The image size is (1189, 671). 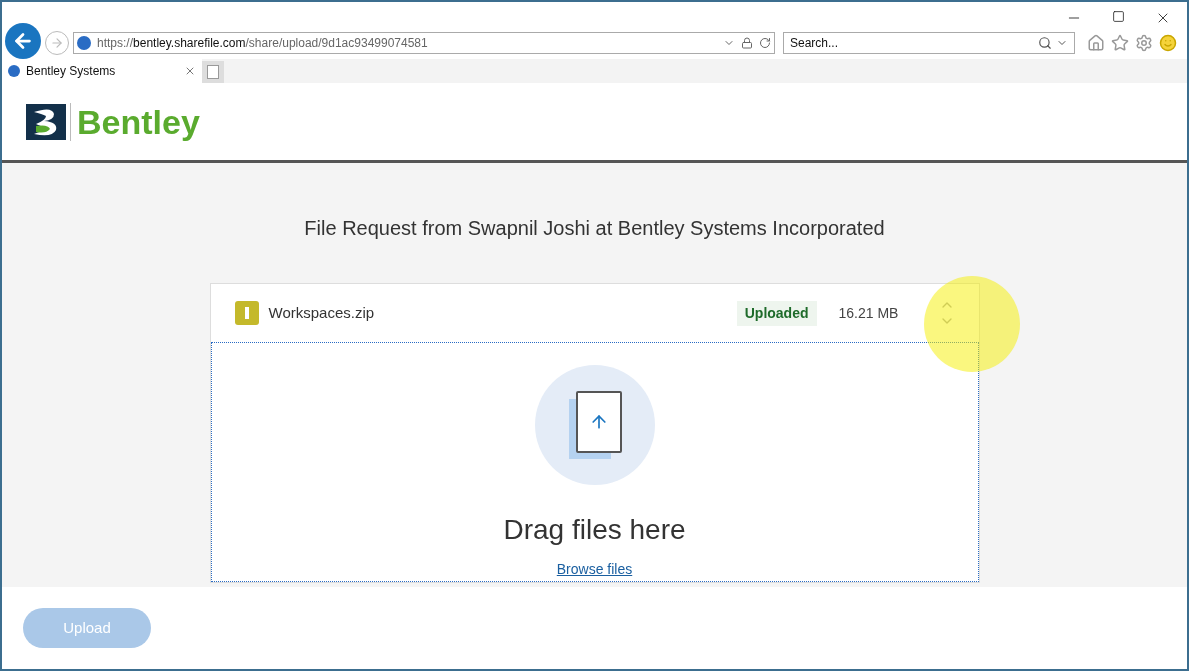 I want to click on drop-text: Drag files here, so click(x=594, y=530).